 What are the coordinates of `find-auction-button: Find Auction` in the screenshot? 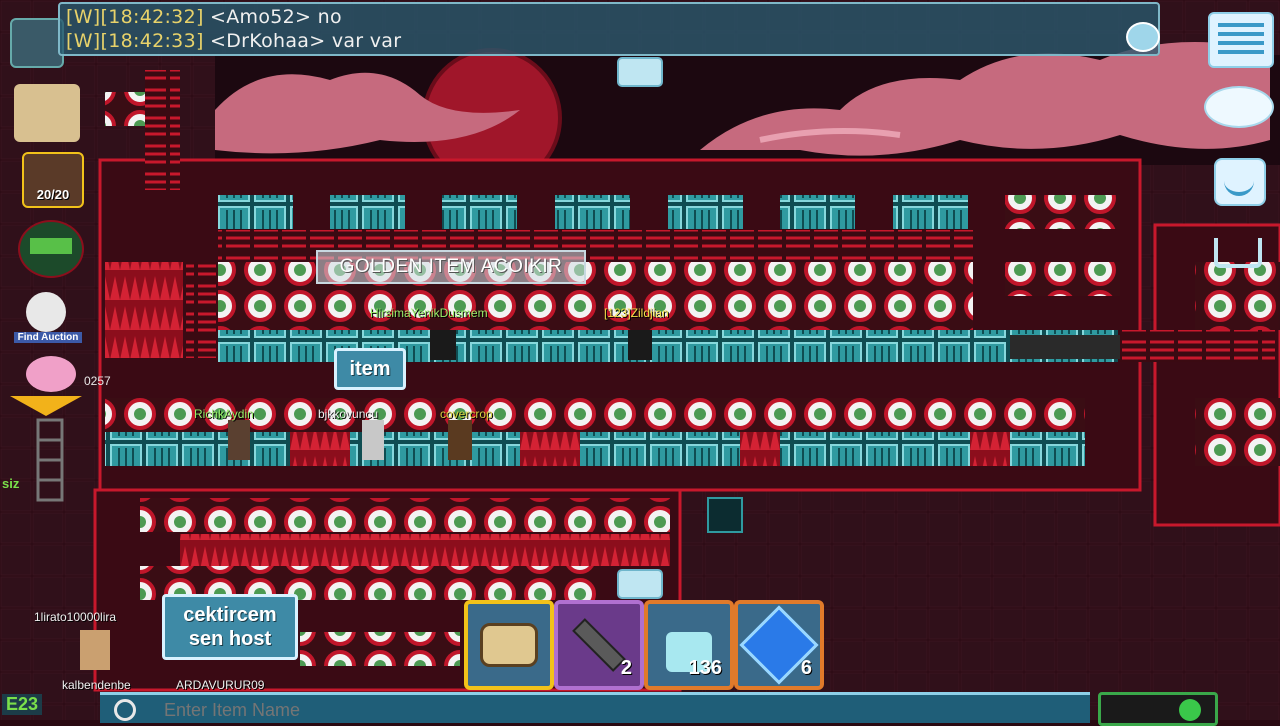 It's located at (48, 318).